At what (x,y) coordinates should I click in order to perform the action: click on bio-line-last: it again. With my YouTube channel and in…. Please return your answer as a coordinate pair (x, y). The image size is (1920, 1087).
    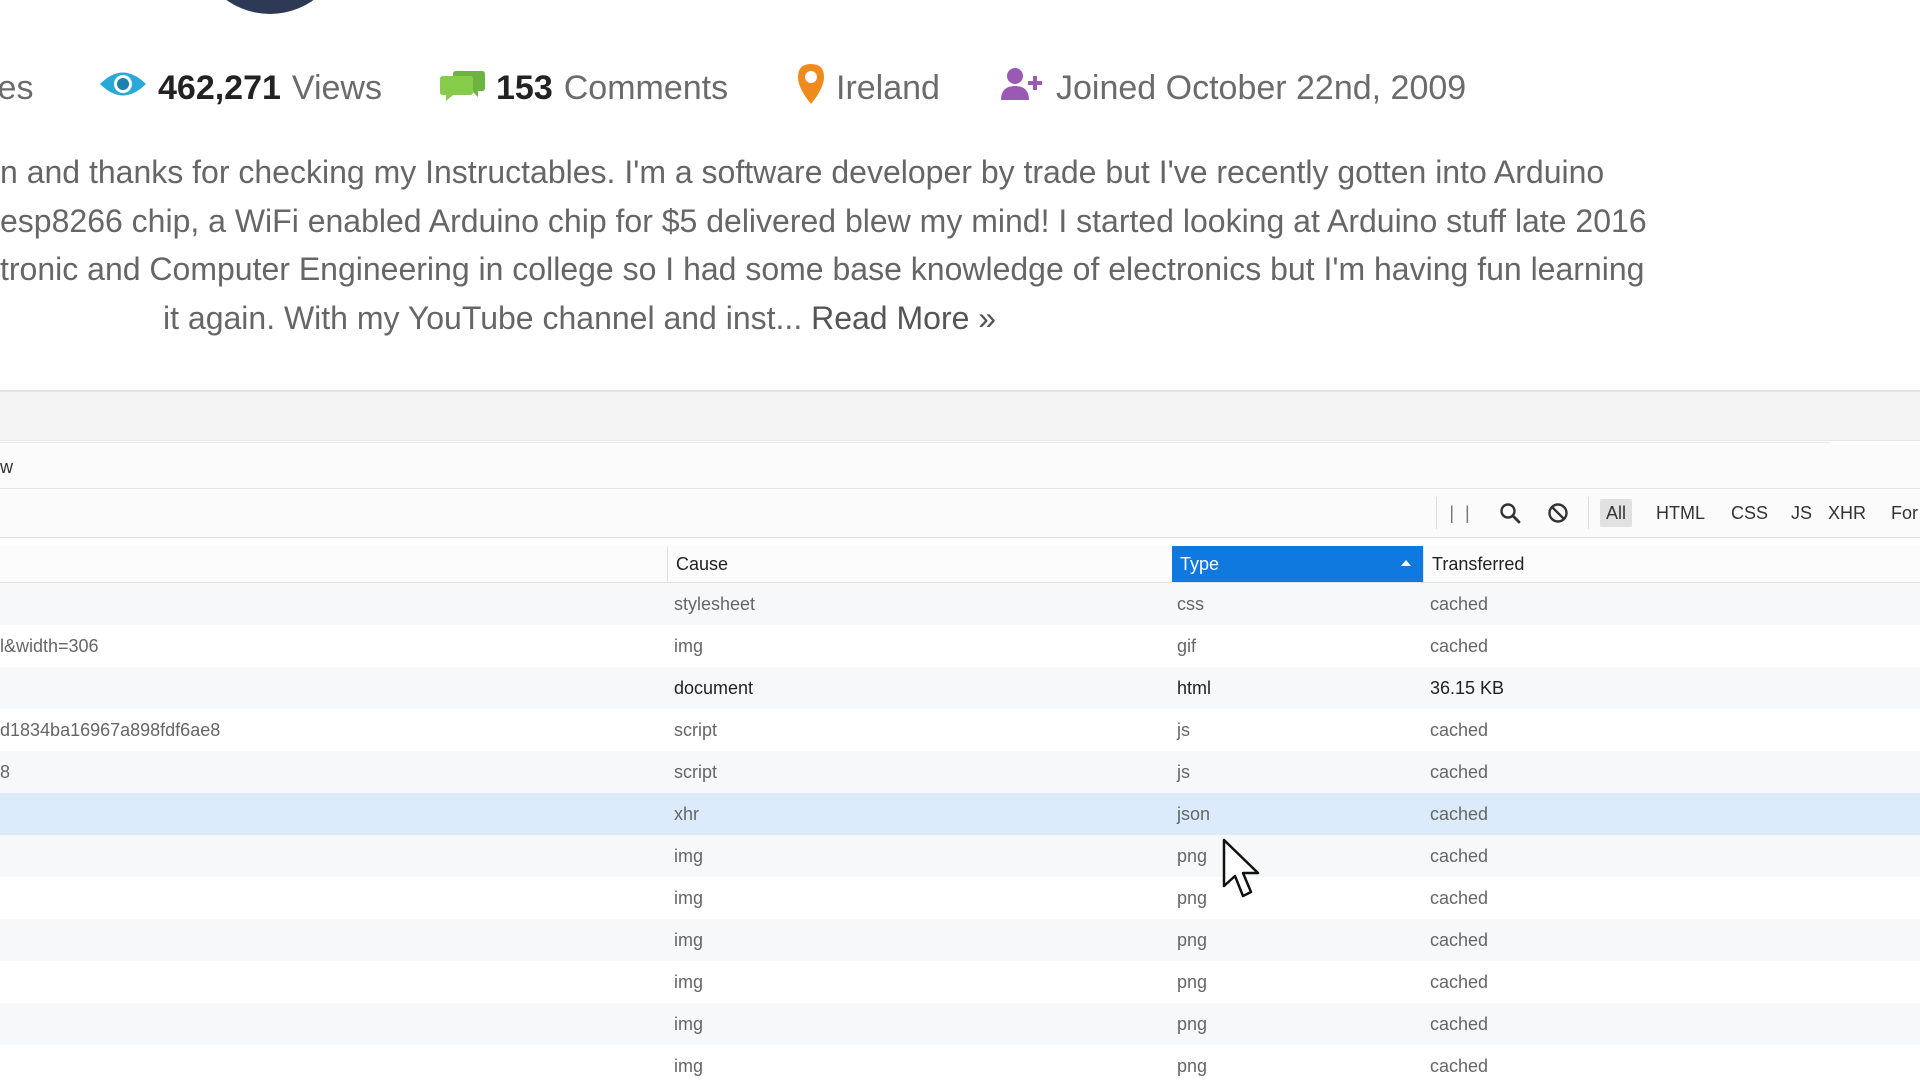
    Looking at the image, I should click on (579, 318).